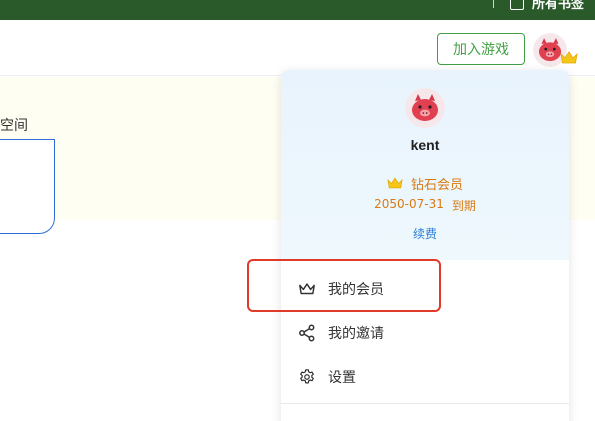 This screenshot has height=421, width=595. What do you see at coordinates (297, 48) in the screenshot?
I see `page-header: 加入游戏` at bounding box center [297, 48].